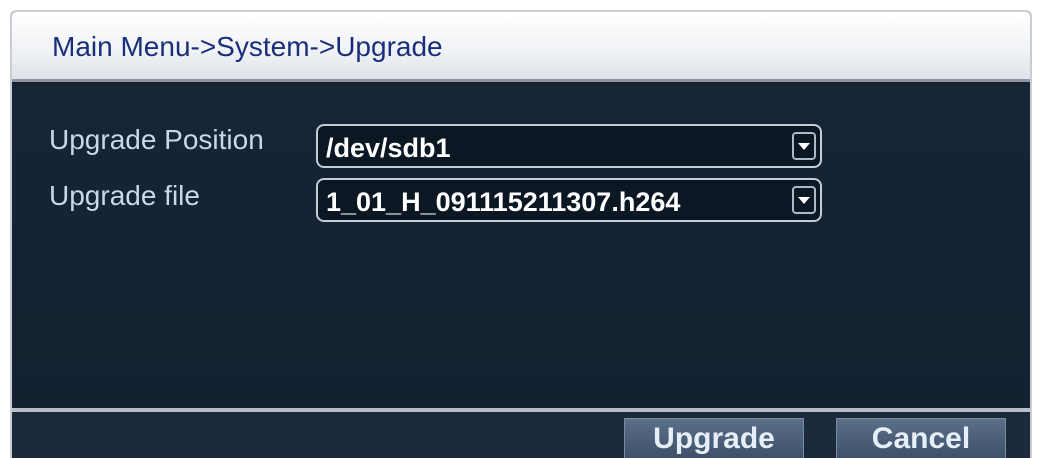  What do you see at coordinates (156, 139) in the screenshot?
I see `upgrade-position-label: Upgrade Position` at bounding box center [156, 139].